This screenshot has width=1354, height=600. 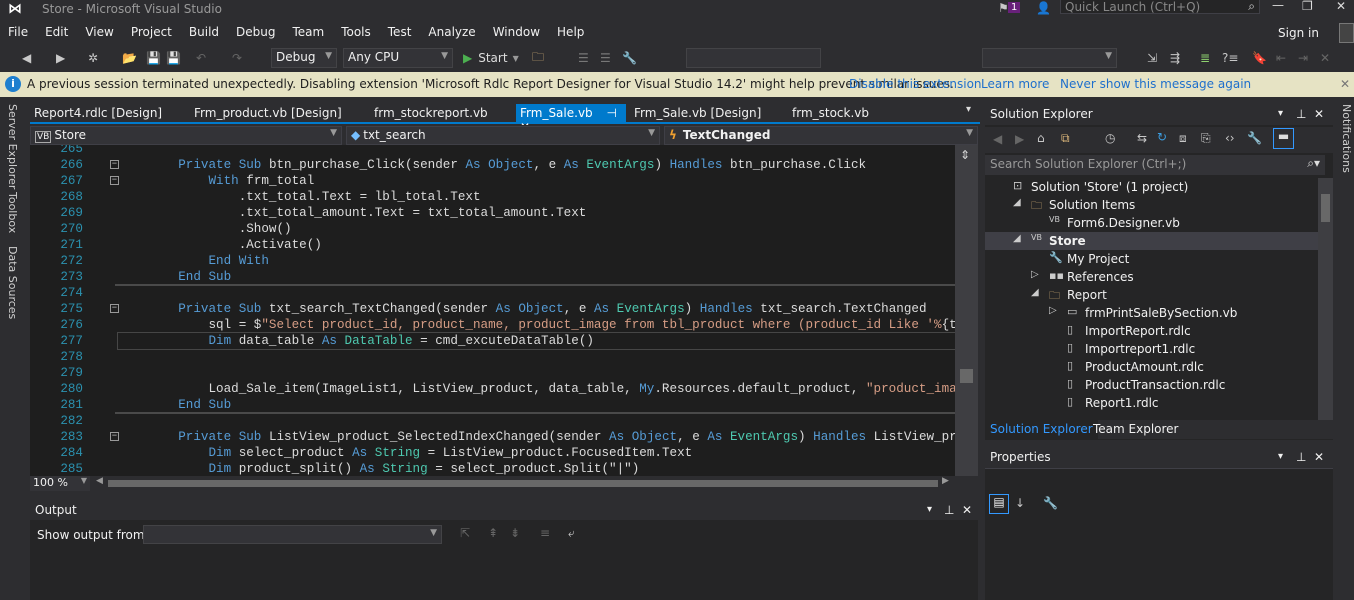 I want to click on properties-wrench-icon: 🔧, so click(x=1254, y=138).